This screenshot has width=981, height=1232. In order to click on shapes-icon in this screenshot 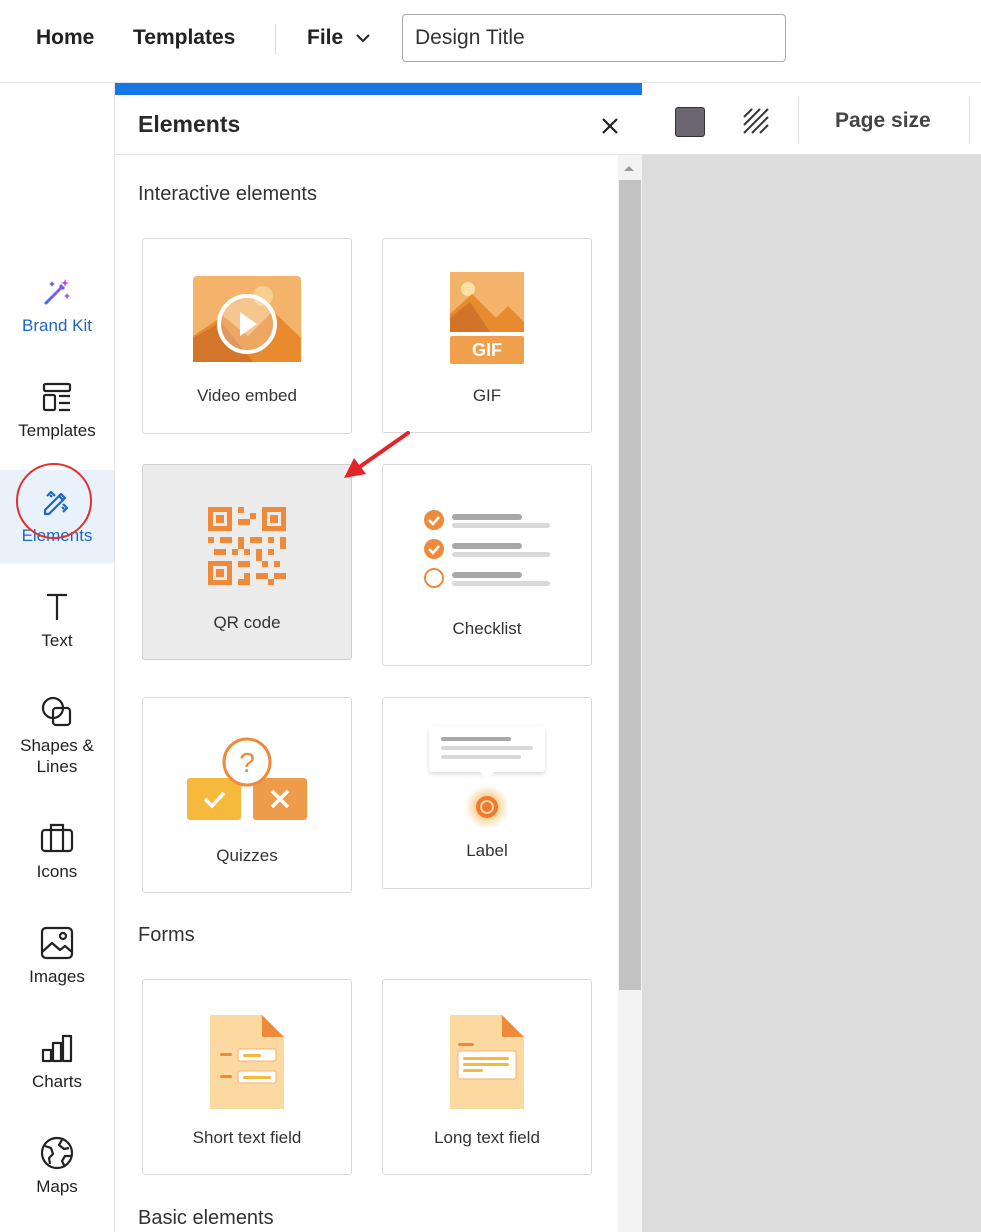, I will do `click(57, 712)`.